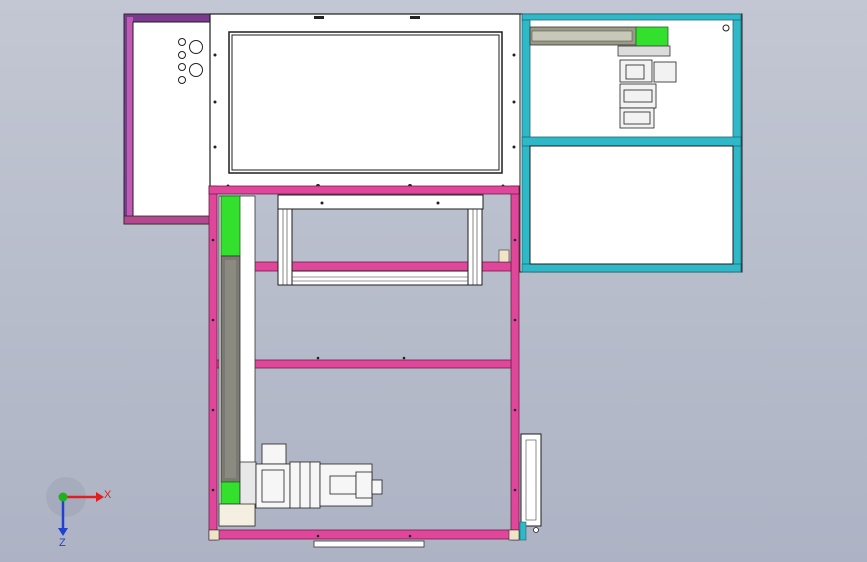 This screenshot has width=867, height=562. Describe the element at coordinates (319, 476) in the screenshot. I see `motor-assembly` at that location.